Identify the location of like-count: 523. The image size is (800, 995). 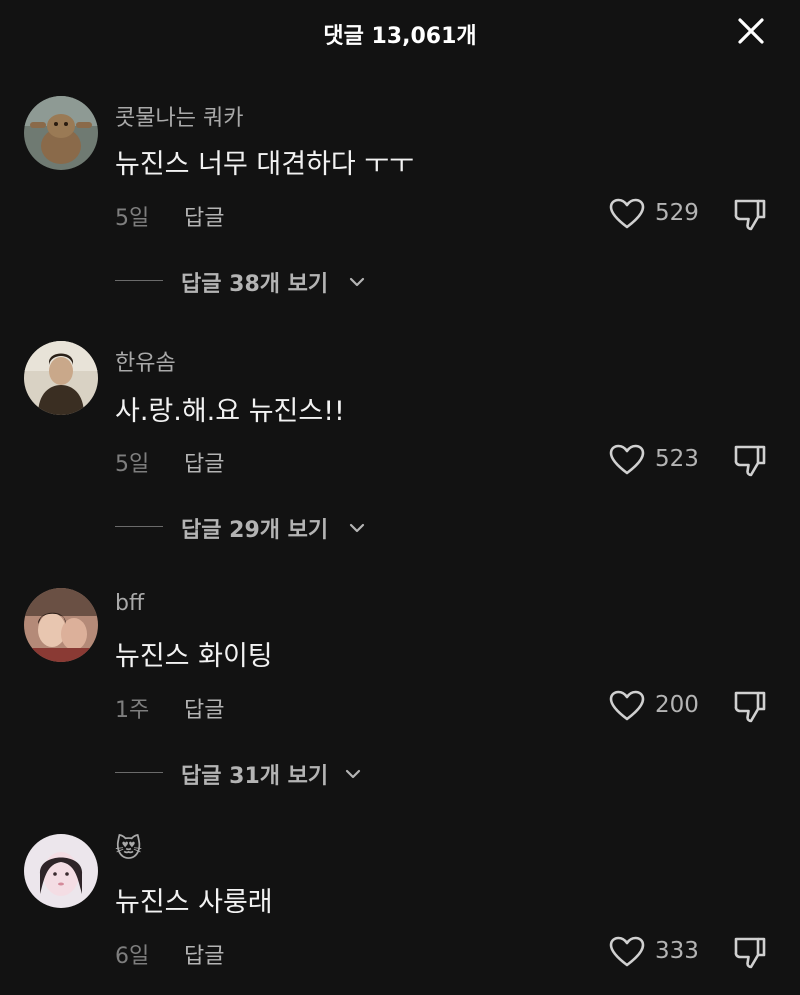
(677, 459).